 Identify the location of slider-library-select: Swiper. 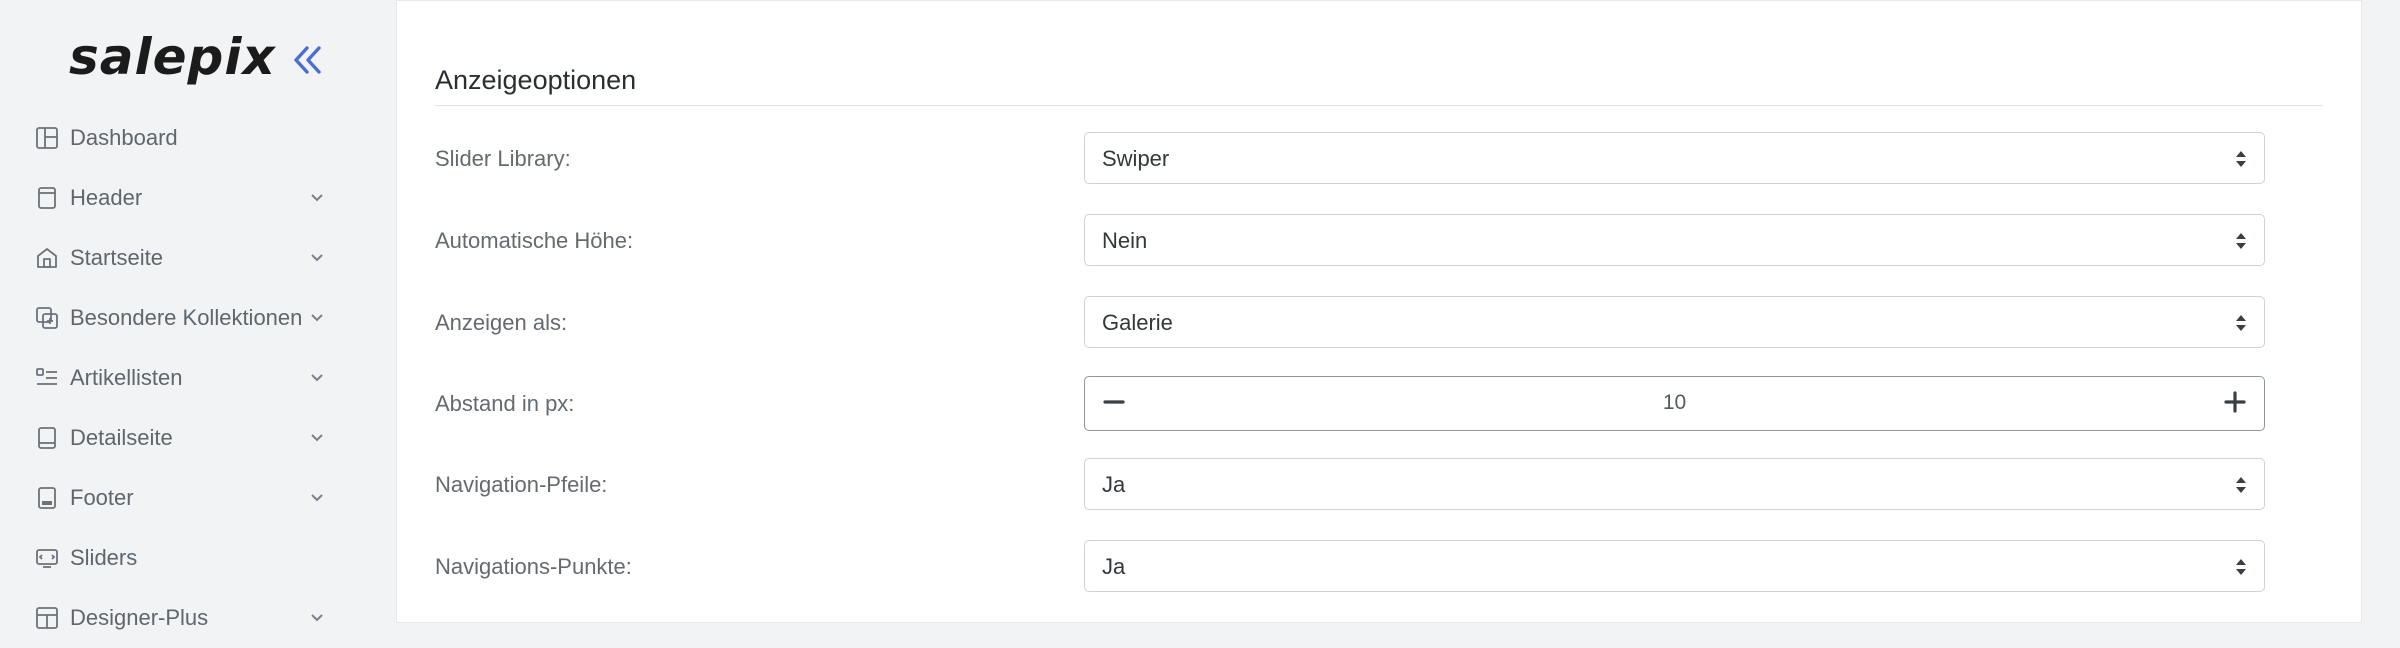
(1674, 158).